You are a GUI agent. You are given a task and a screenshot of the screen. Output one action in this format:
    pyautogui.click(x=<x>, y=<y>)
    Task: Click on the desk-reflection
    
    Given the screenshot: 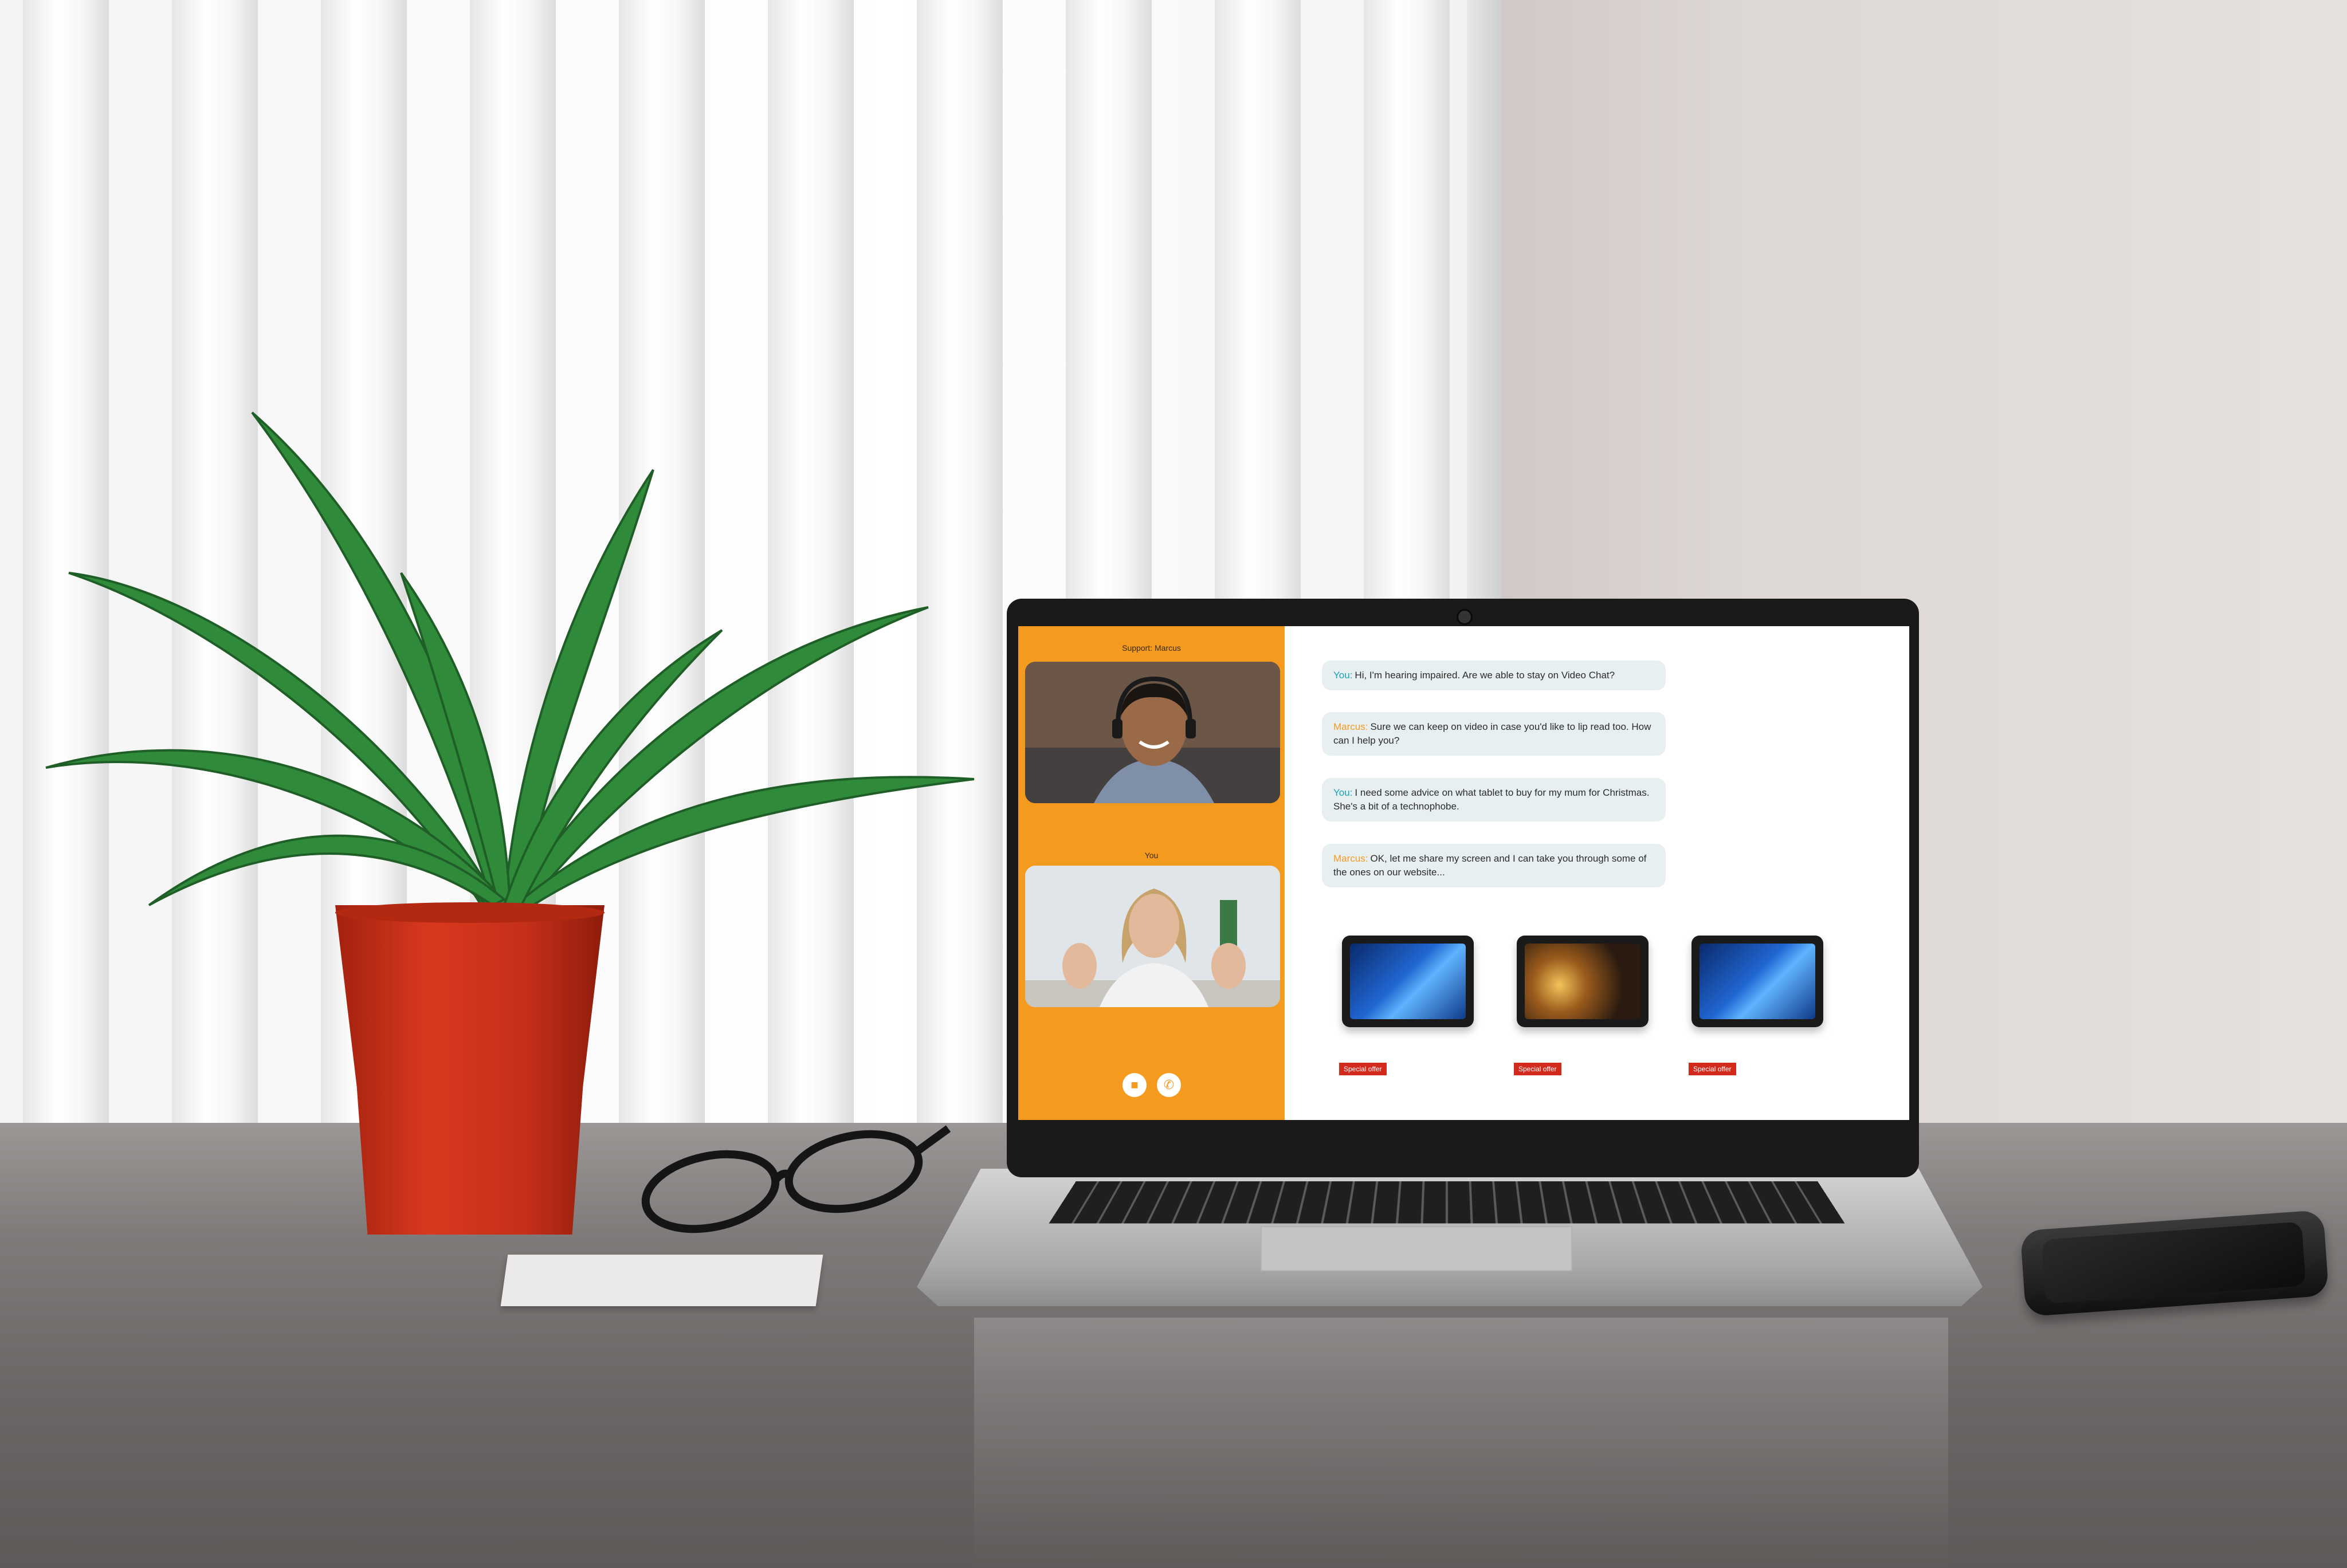 What is the action you would take?
    pyautogui.click(x=1461, y=1443)
    